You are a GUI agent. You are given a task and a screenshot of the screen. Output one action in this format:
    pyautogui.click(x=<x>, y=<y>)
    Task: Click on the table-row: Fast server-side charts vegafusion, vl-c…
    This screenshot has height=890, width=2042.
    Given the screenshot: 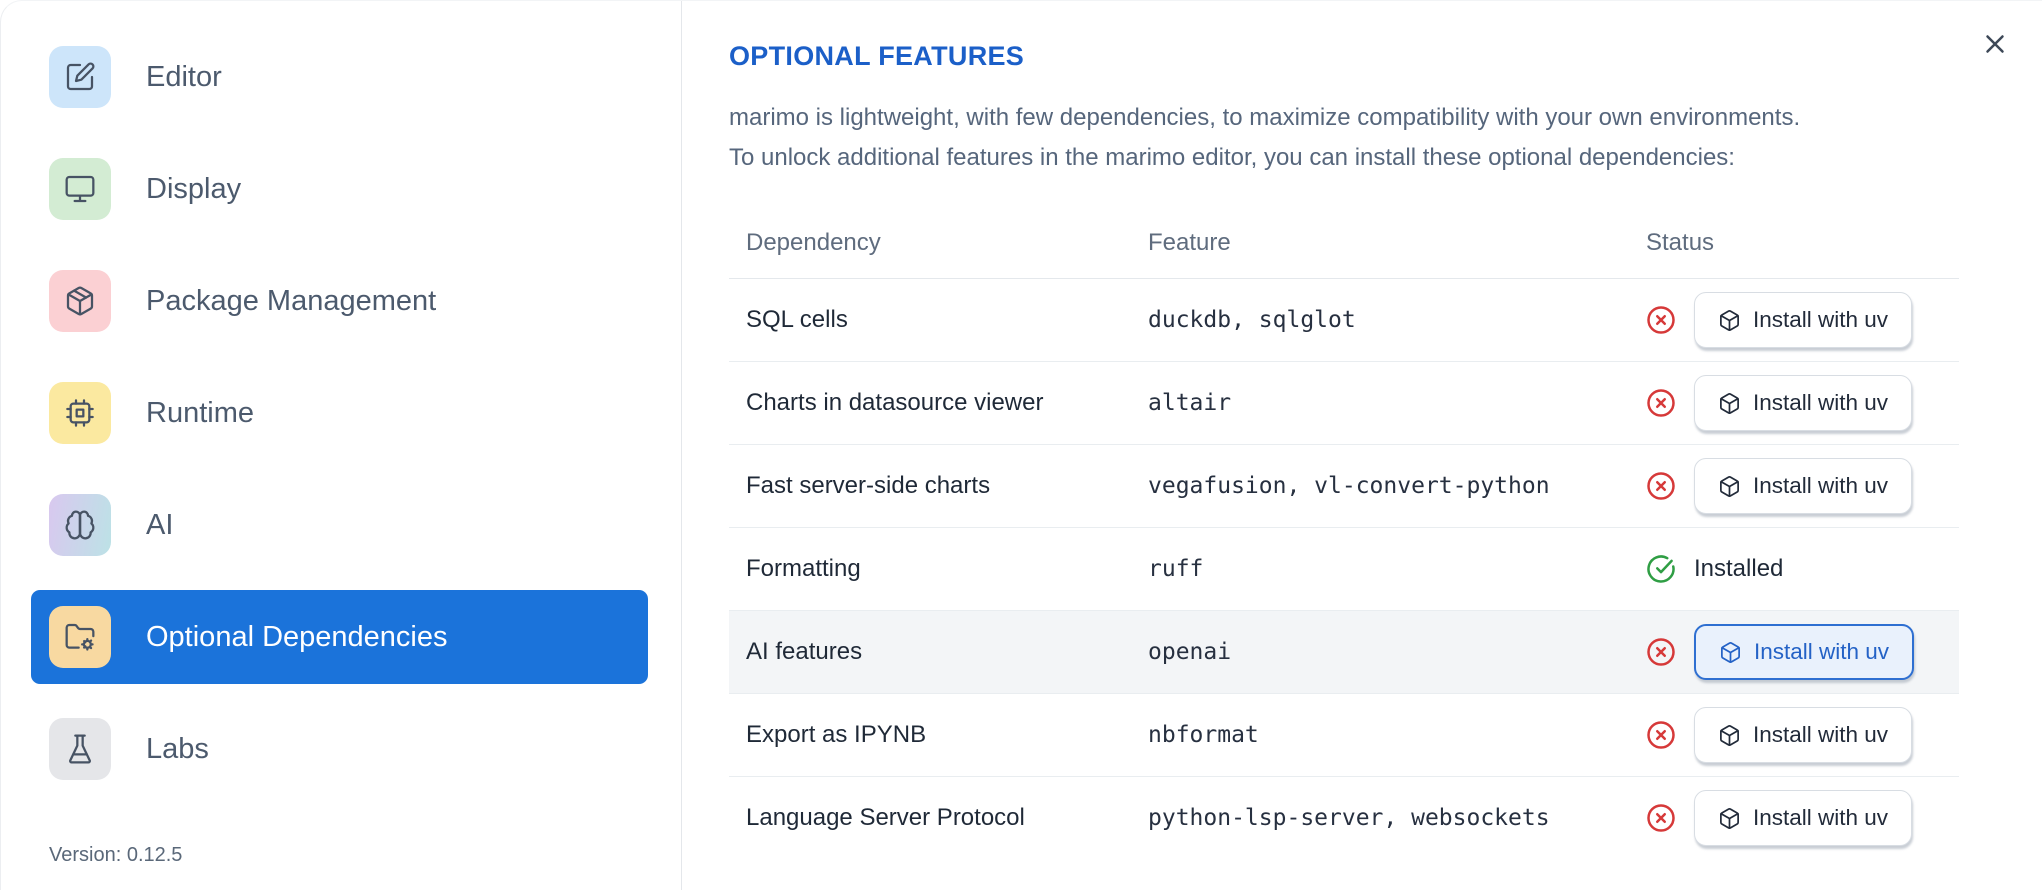 What is the action you would take?
    pyautogui.click(x=1344, y=486)
    